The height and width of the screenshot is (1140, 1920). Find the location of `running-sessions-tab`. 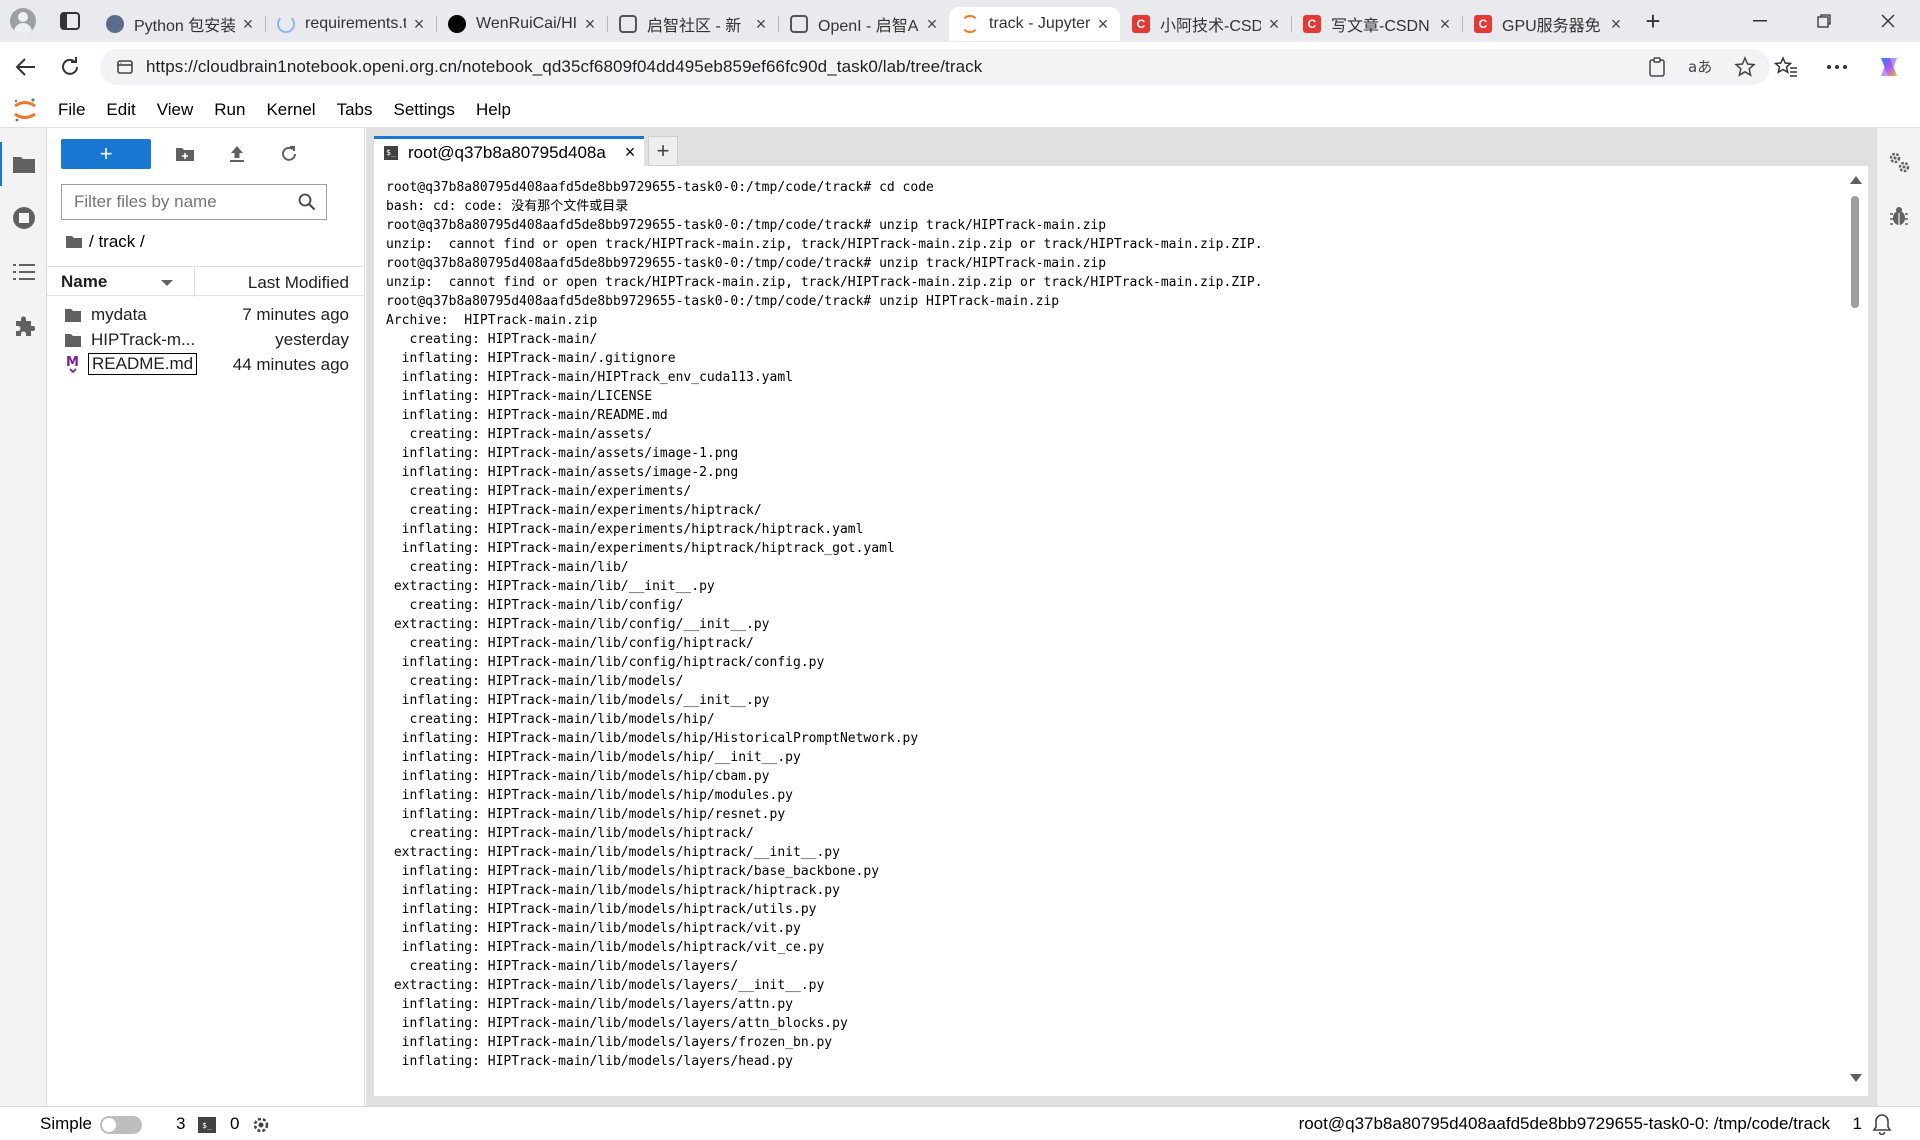

running-sessions-tab is located at coordinates (24, 218).